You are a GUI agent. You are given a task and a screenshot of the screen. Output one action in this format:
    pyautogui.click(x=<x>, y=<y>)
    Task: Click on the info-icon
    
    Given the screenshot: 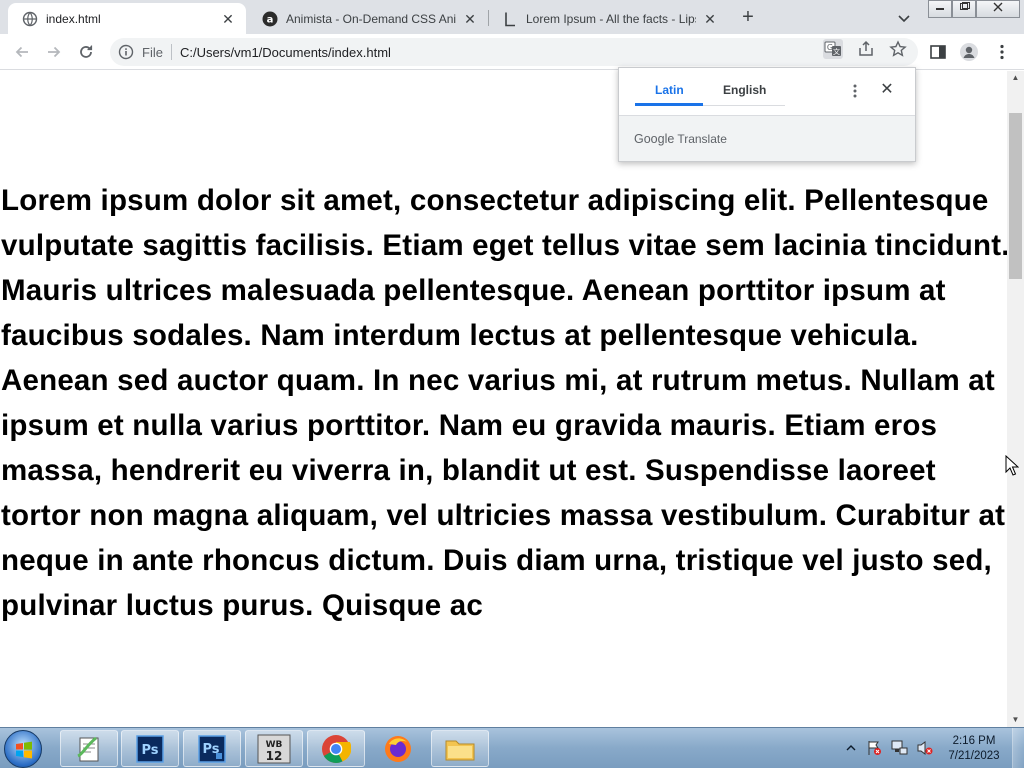 What is the action you would take?
    pyautogui.click(x=126, y=52)
    